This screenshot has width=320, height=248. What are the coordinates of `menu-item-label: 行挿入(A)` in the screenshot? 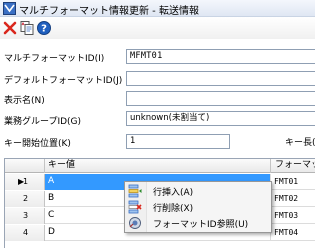 It's located at (173, 193).